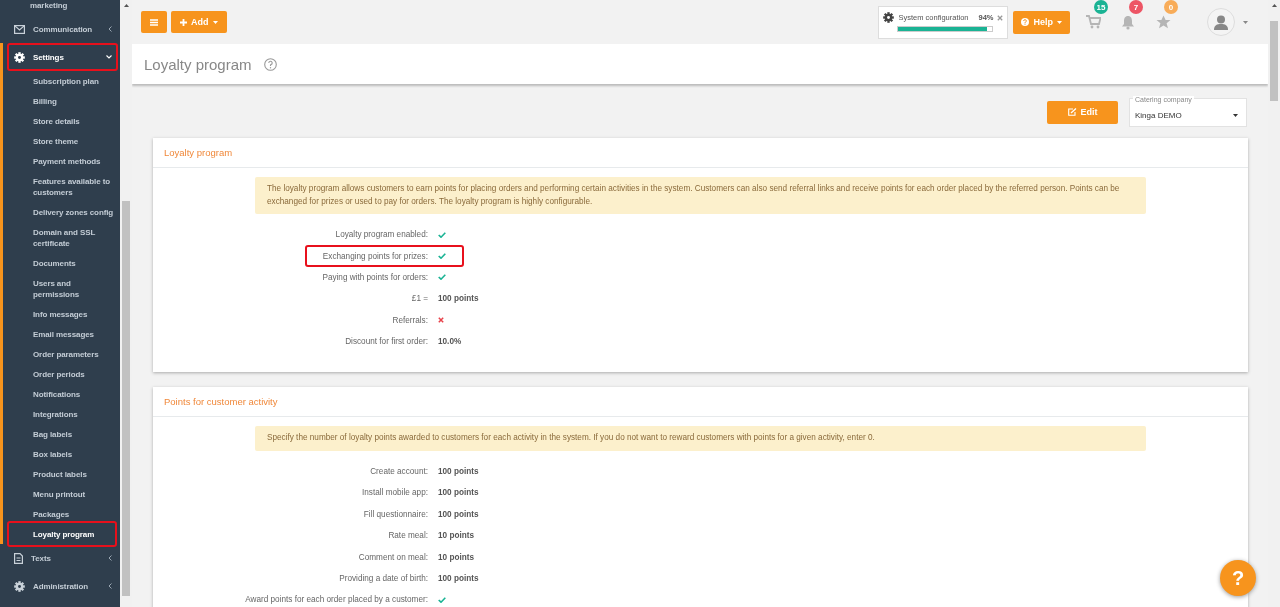 The image size is (1280, 607). What do you see at coordinates (61, 57) in the screenshot?
I see `sidebar-section: Settings` at bounding box center [61, 57].